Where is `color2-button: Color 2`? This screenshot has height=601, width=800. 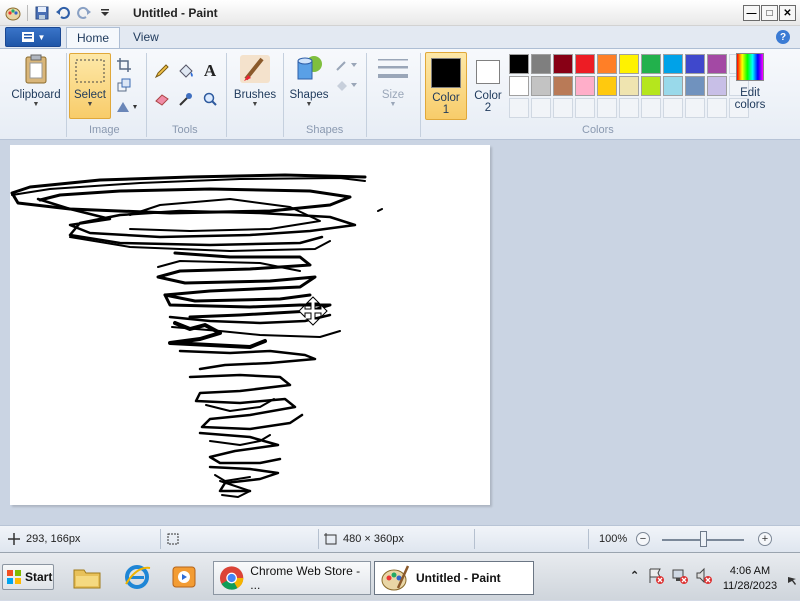
color2-button: Color 2 is located at coordinates (488, 86).